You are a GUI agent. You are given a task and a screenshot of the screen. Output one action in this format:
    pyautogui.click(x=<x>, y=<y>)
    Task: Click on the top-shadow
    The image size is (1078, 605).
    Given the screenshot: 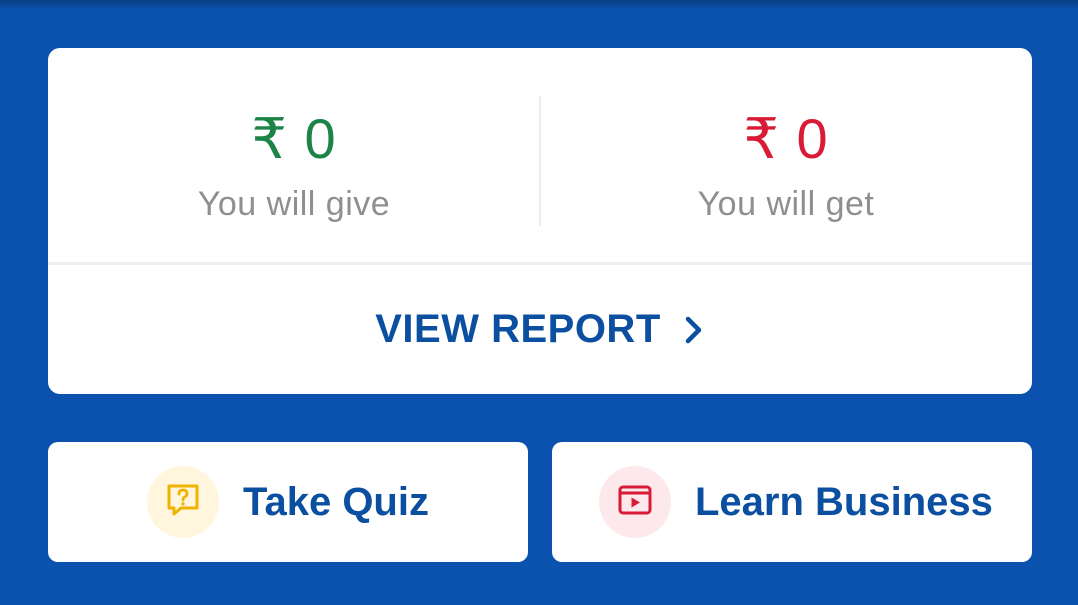 What is the action you would take?
    pyautogui.click(x=539, y=5)
    